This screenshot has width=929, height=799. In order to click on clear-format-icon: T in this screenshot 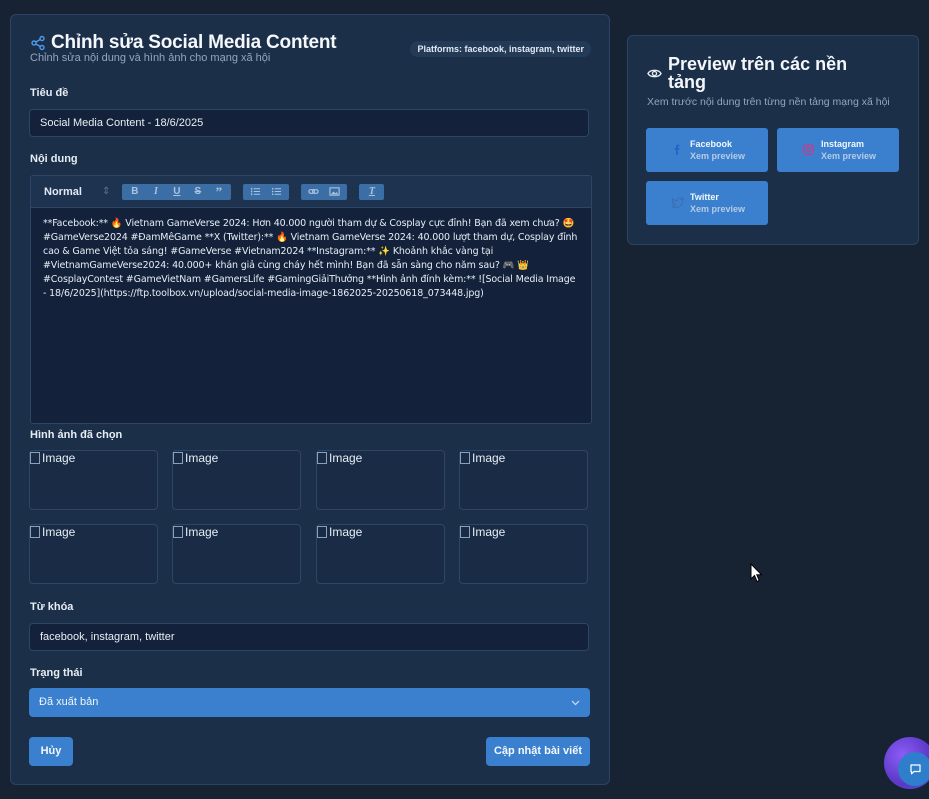, I will do `click(371, 192)`.